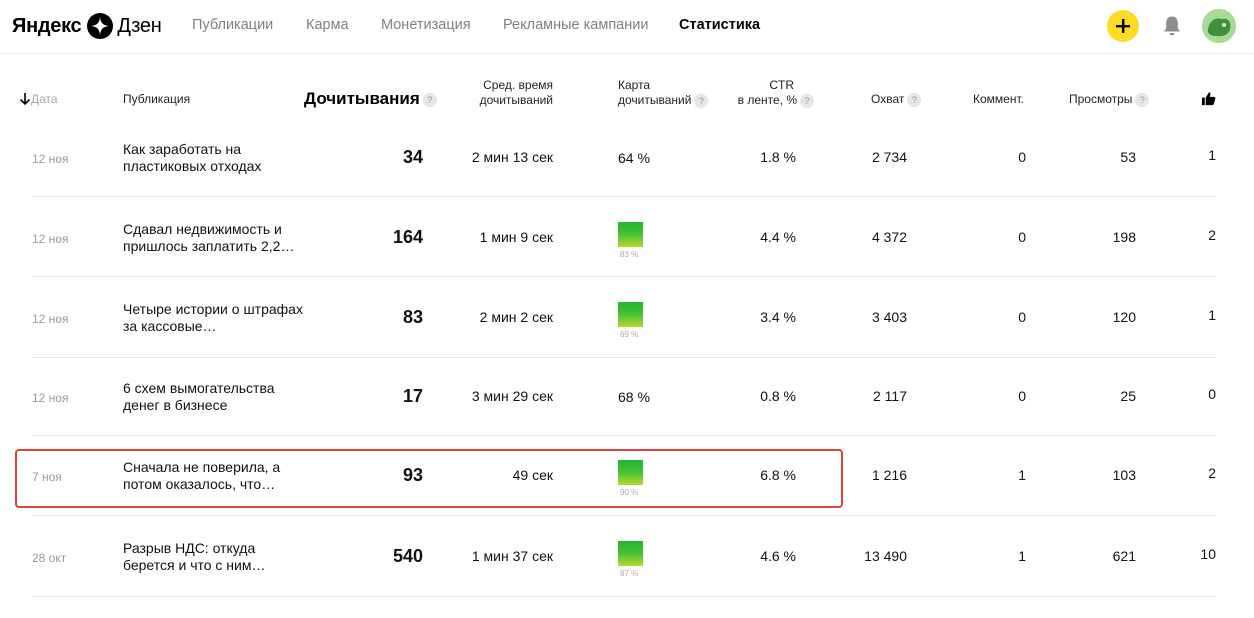 Image resolution: width=1254 pixels, height=618 pixels. I want to click on bell-icon, so click(1172, 26).